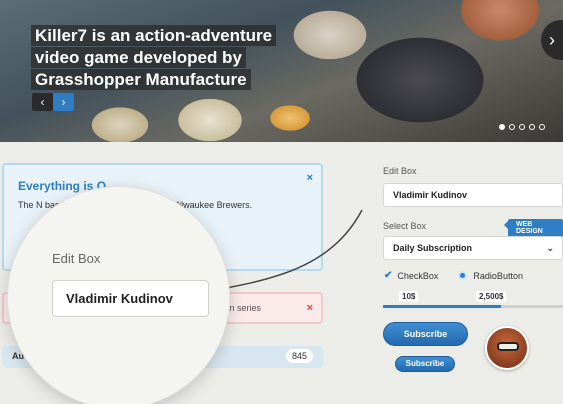  Describe the element at coordinates (405, 226) in the screenshot. I see `select-box-label: Select Box` at that location.